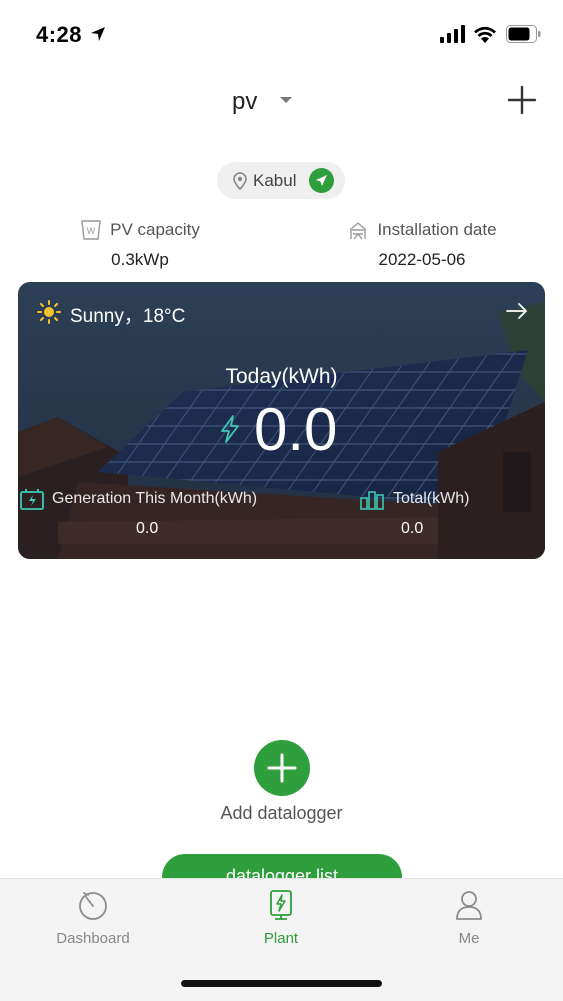 This screenshot has width=563, height=1001. Describe the element at coordinates (281, 376) in the screenshot. I see `today-label: Today(kWh)` at that location.